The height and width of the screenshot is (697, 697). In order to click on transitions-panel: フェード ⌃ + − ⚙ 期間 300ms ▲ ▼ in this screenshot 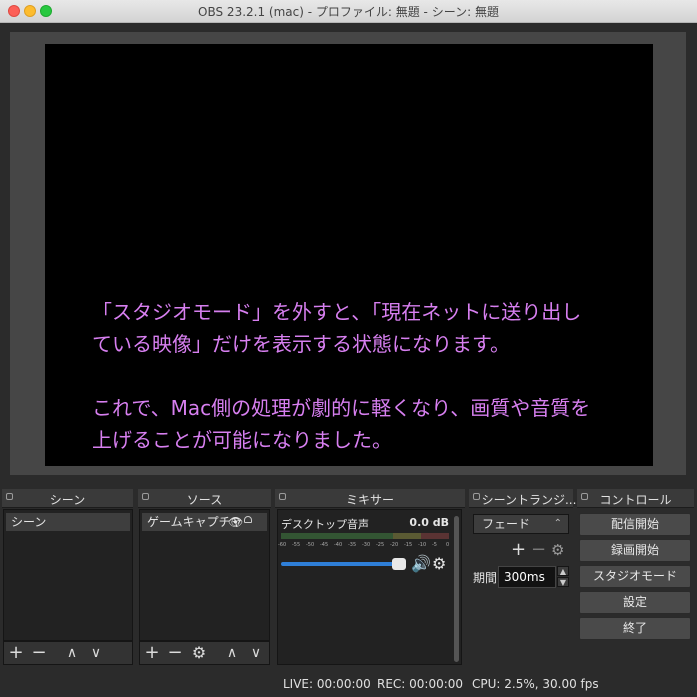, I will do `click(521, 587)`.